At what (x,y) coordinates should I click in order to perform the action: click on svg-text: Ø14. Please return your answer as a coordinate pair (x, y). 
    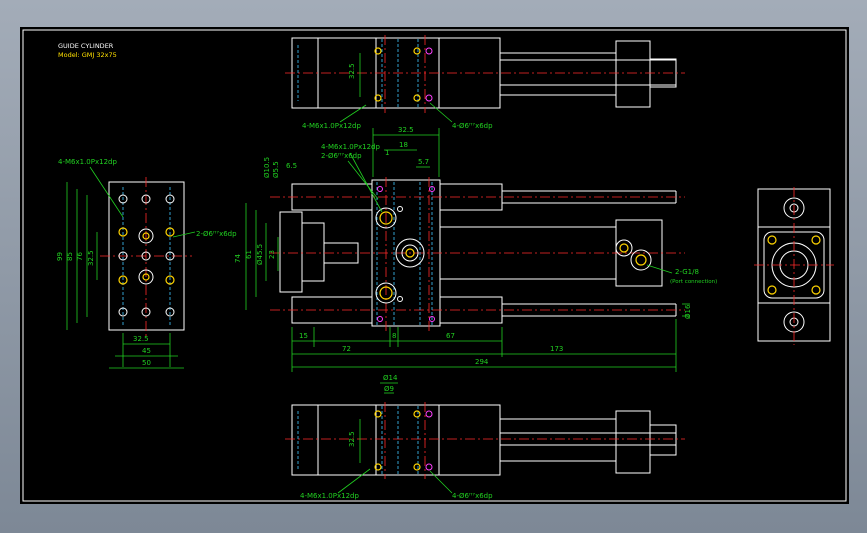
    Looking at the image, I should click on (390, 378).